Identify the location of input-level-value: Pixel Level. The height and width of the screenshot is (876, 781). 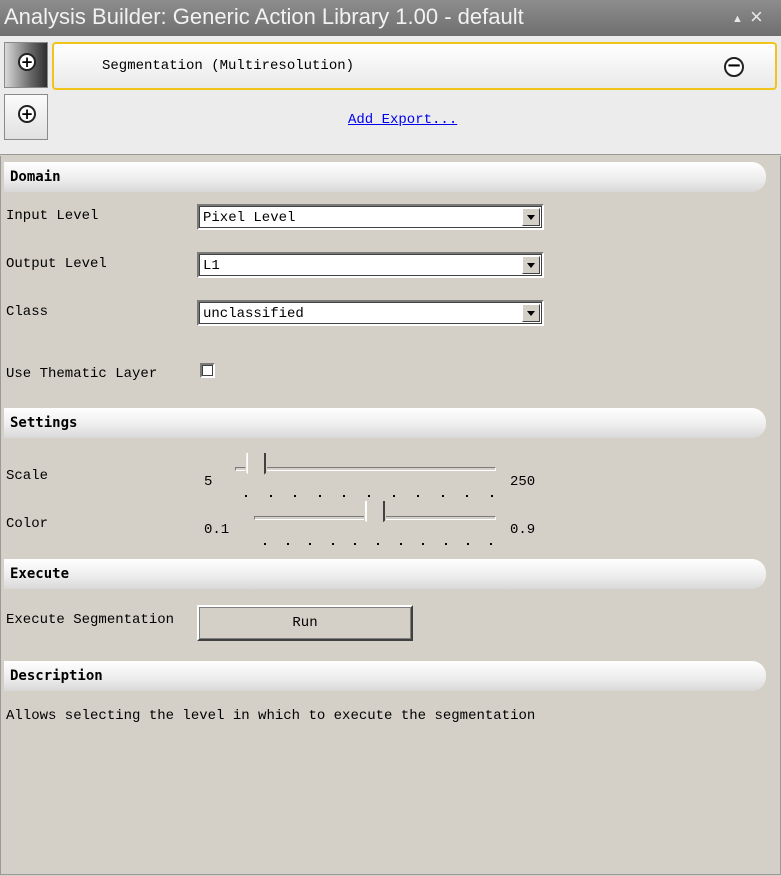
(249, 218).